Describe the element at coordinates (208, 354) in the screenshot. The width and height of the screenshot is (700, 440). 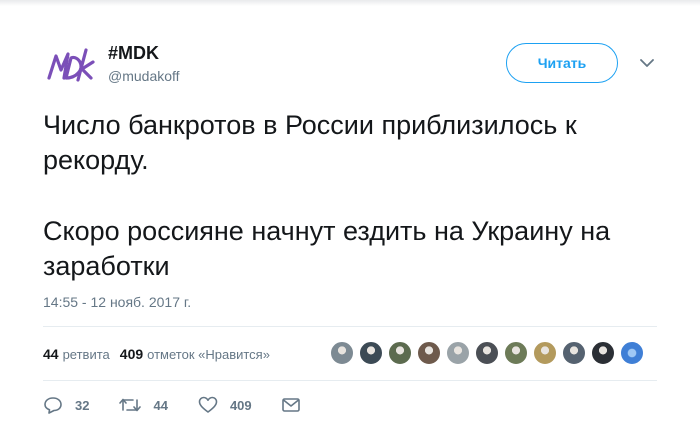
I see `likes-label: отметок «Нравится»` at that location.